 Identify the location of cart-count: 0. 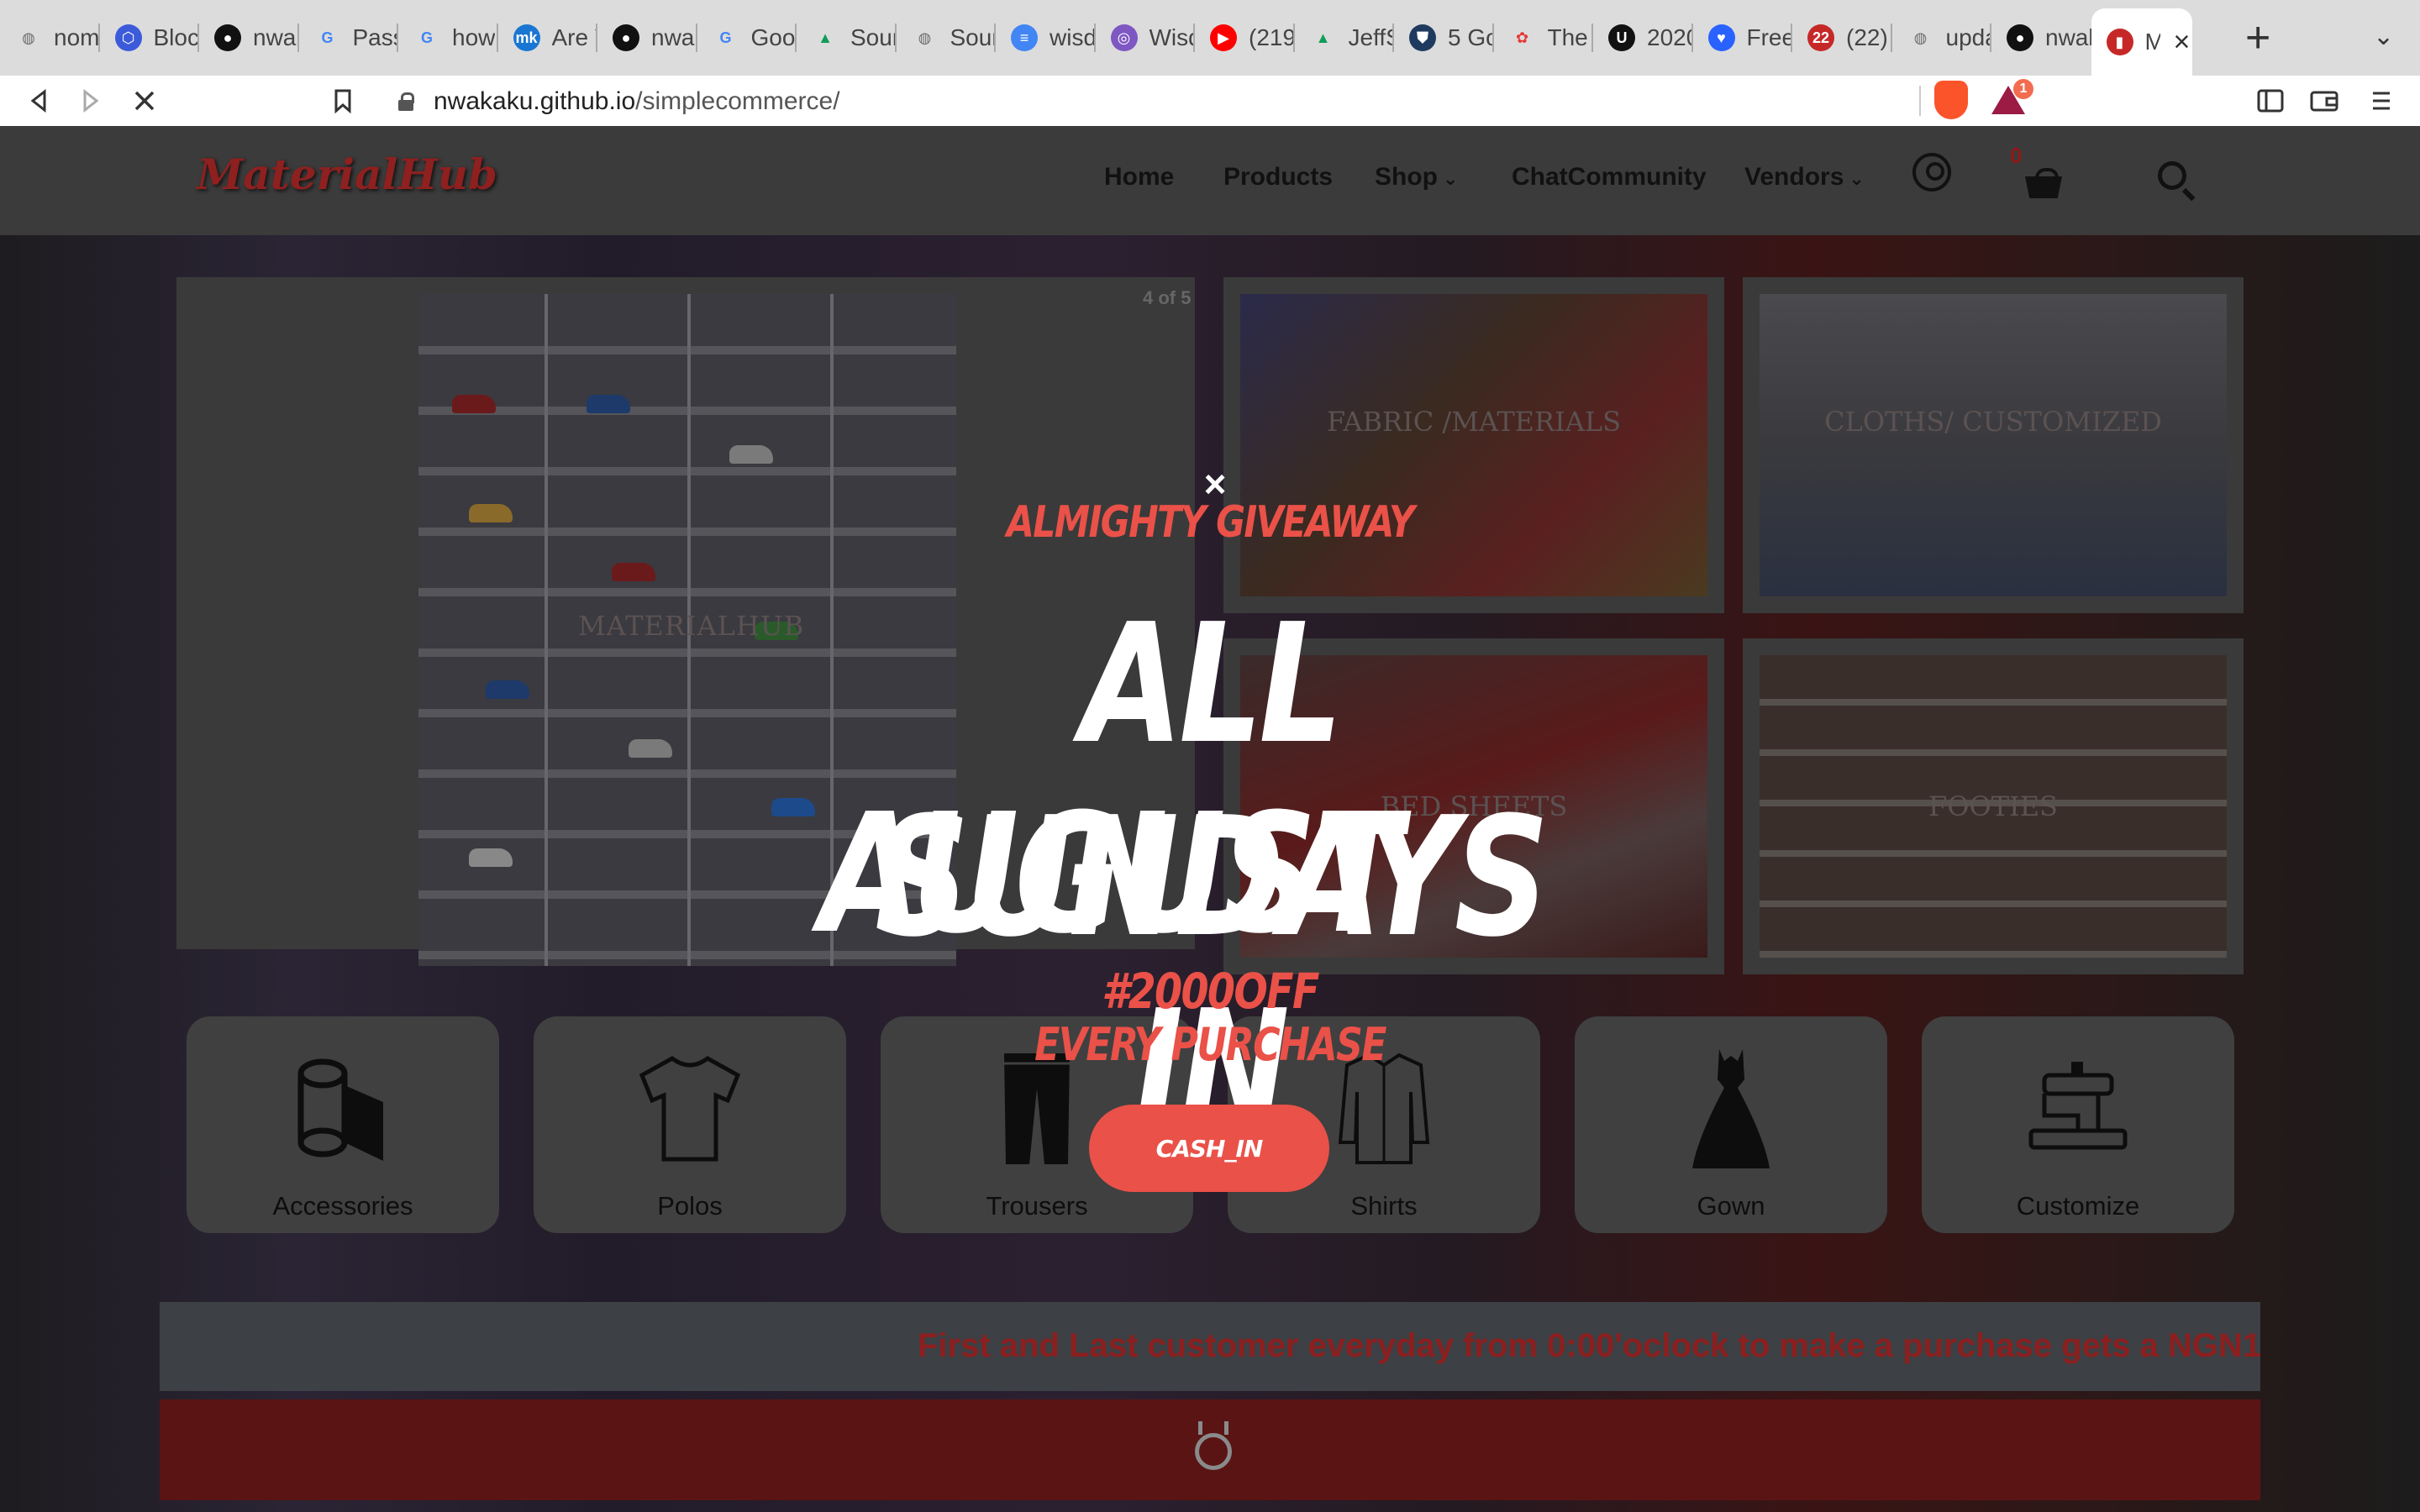
(2016, 155).